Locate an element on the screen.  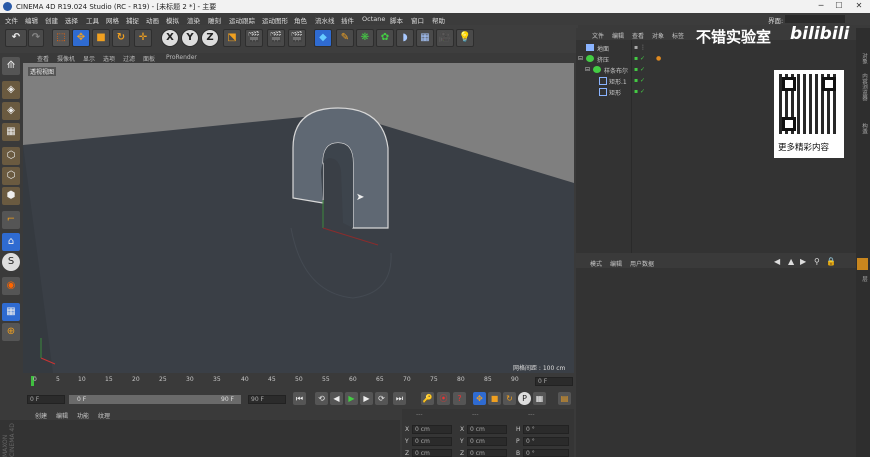
back-arrow-icon: ◀ is located at coordinates (777, 261).